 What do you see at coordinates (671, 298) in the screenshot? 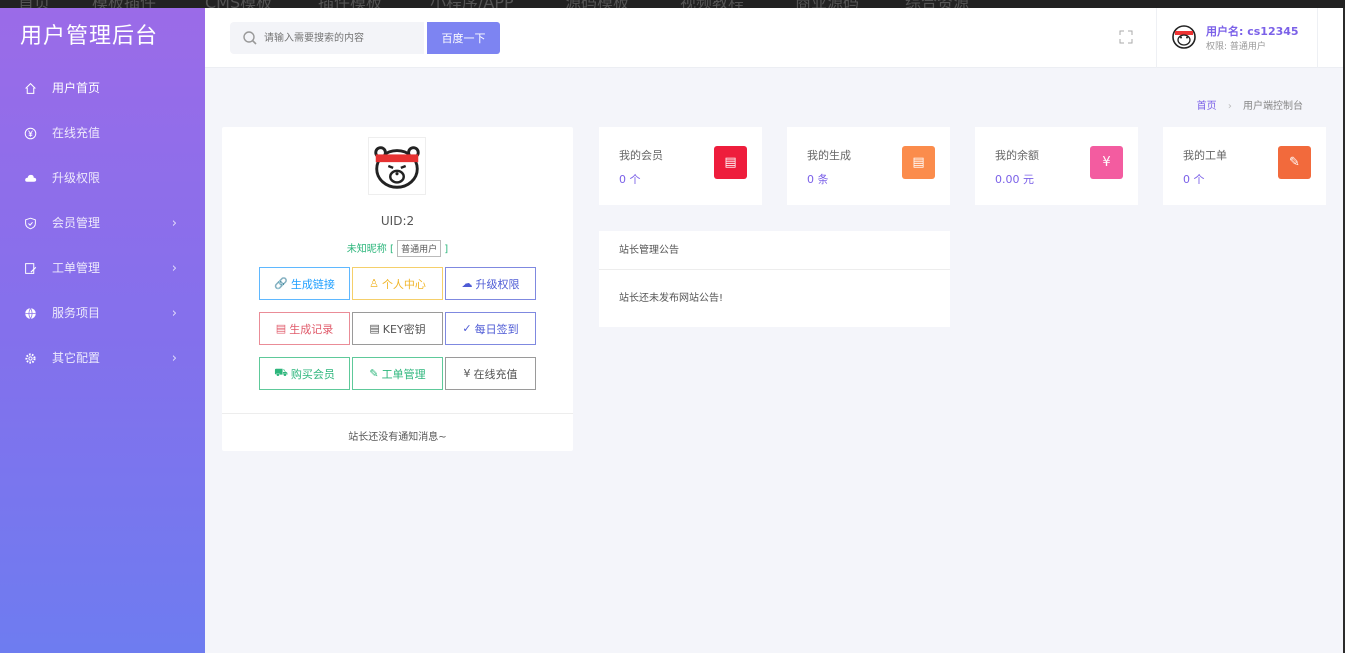
I see `announcement-body: 站长还未发布网站公告!` at bounding box center [671, 298].